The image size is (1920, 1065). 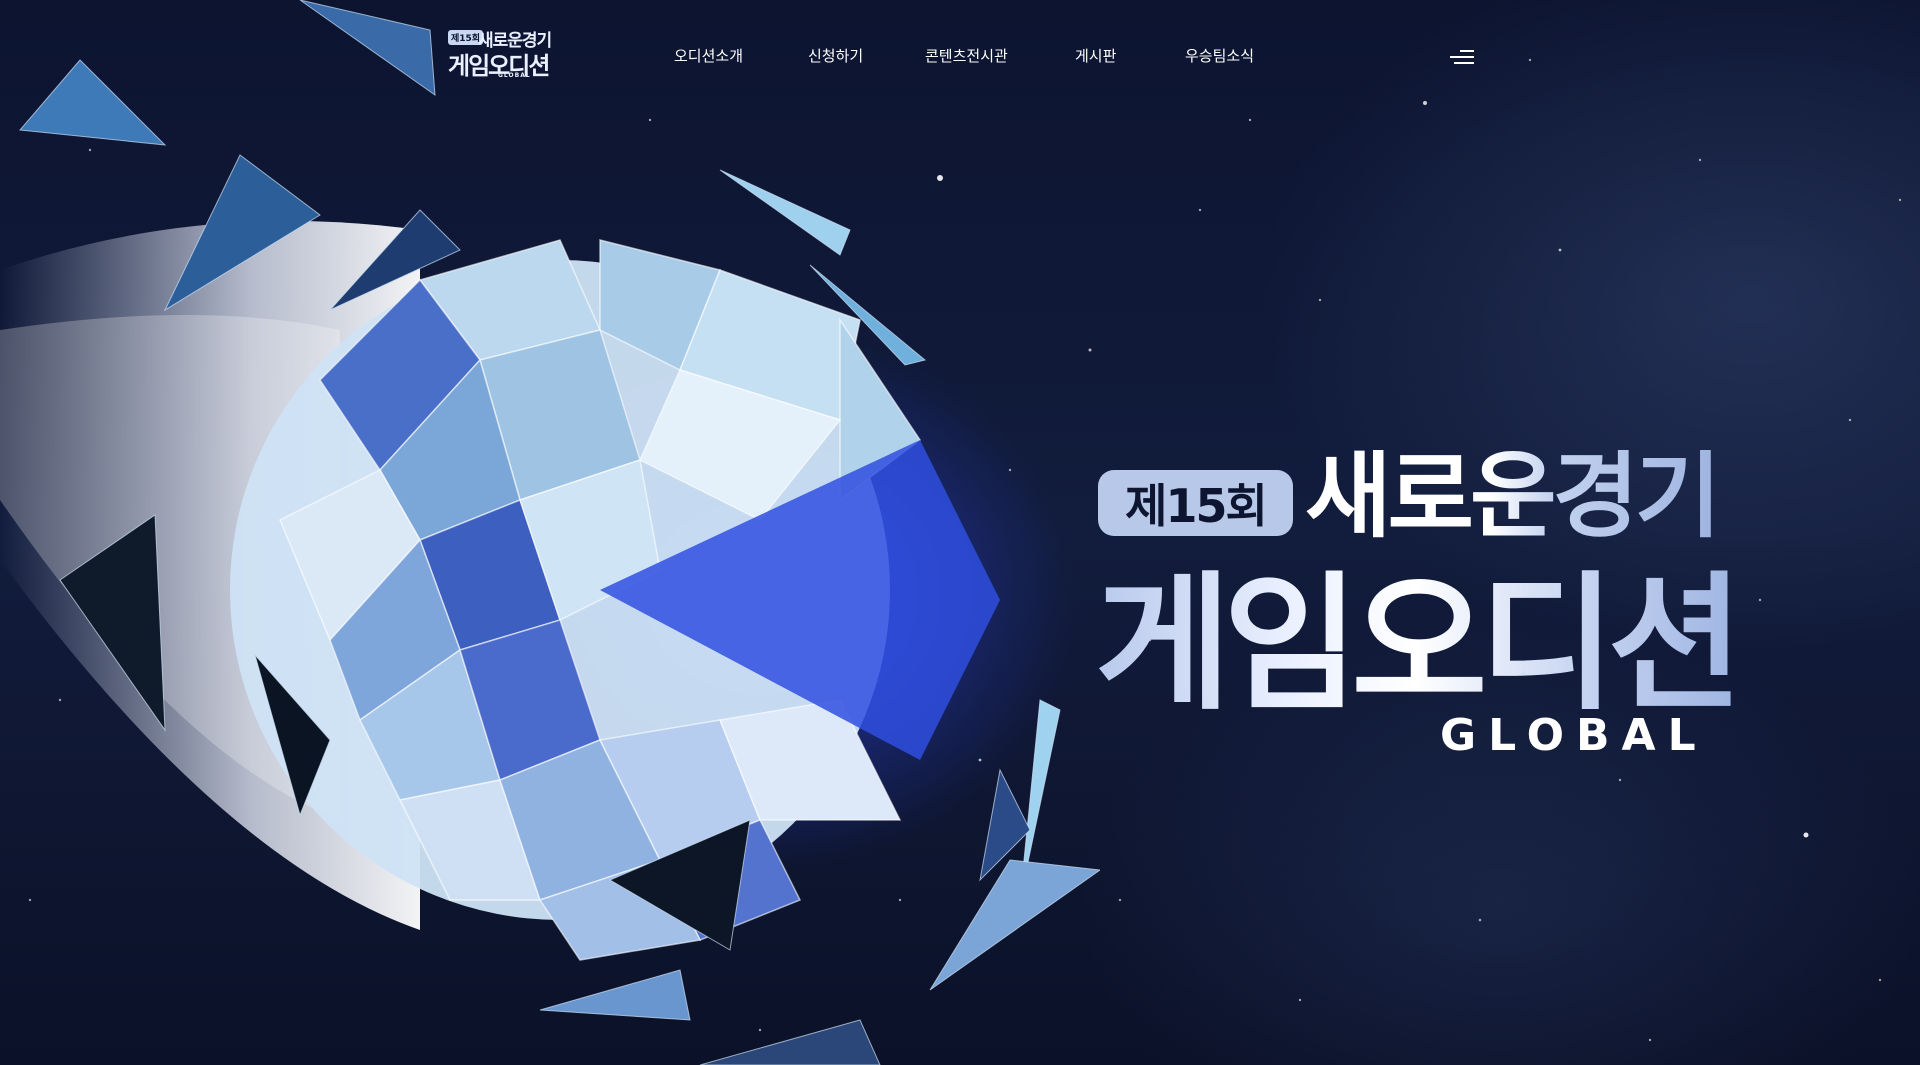 I want to click on hero-title-line1: 새로운경기, so click(x=1513, y=496).